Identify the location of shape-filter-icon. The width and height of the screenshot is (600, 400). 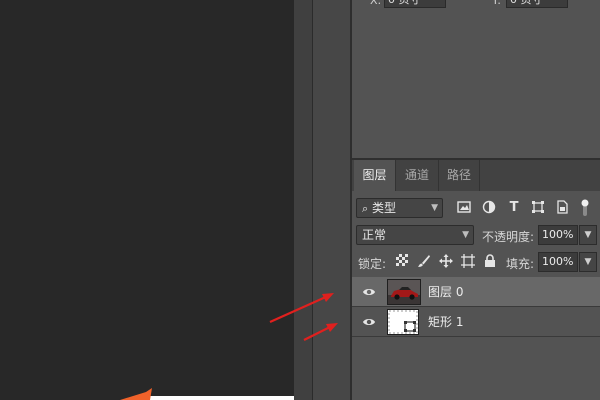
(538, 208).